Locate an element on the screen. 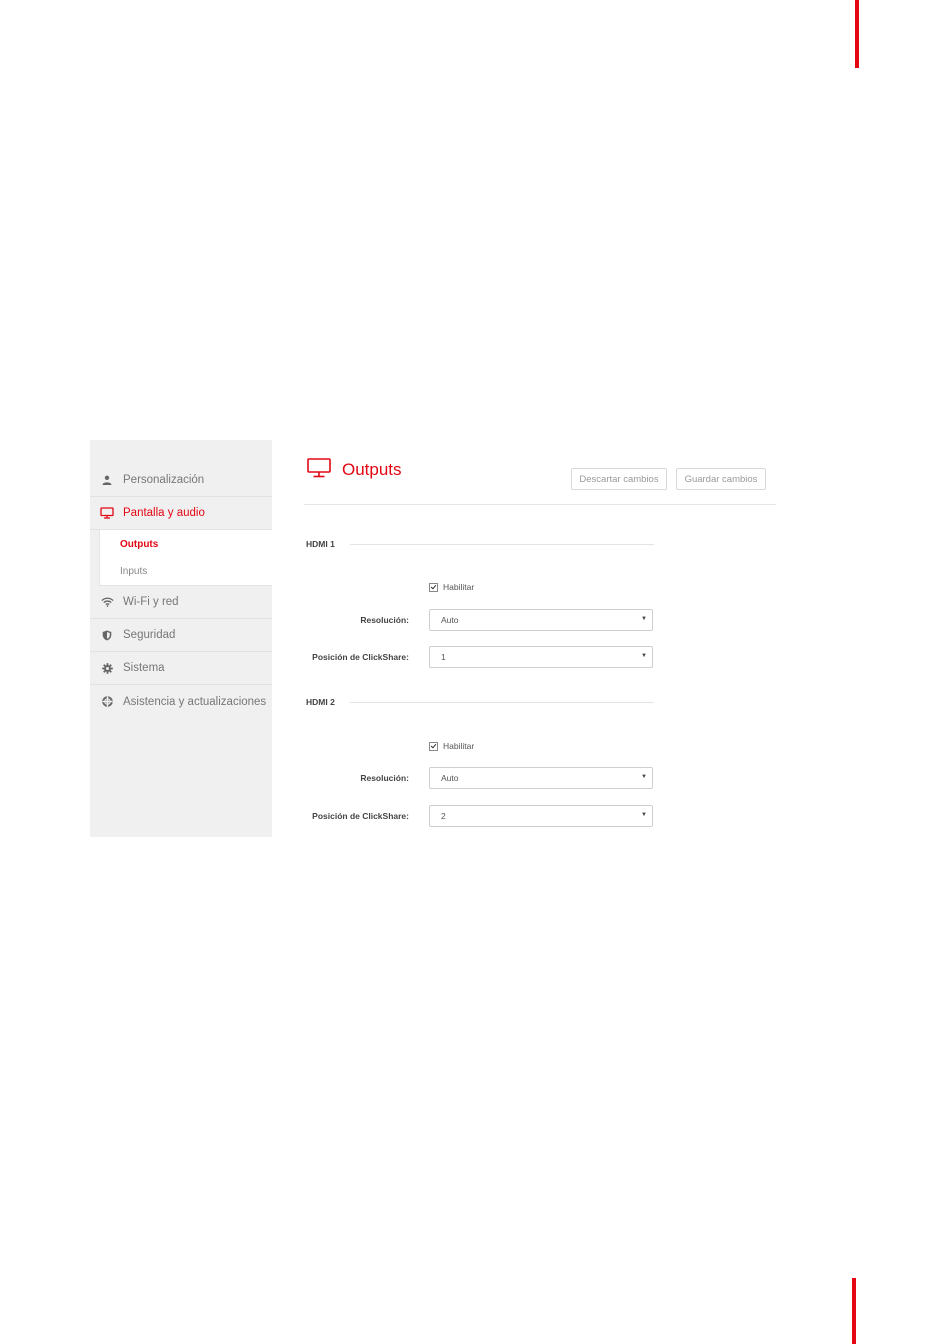 This screenshot has width=950, height=1344. resolution-select-hdmi1: Auto ▼ is located at coordinates (541, 620).